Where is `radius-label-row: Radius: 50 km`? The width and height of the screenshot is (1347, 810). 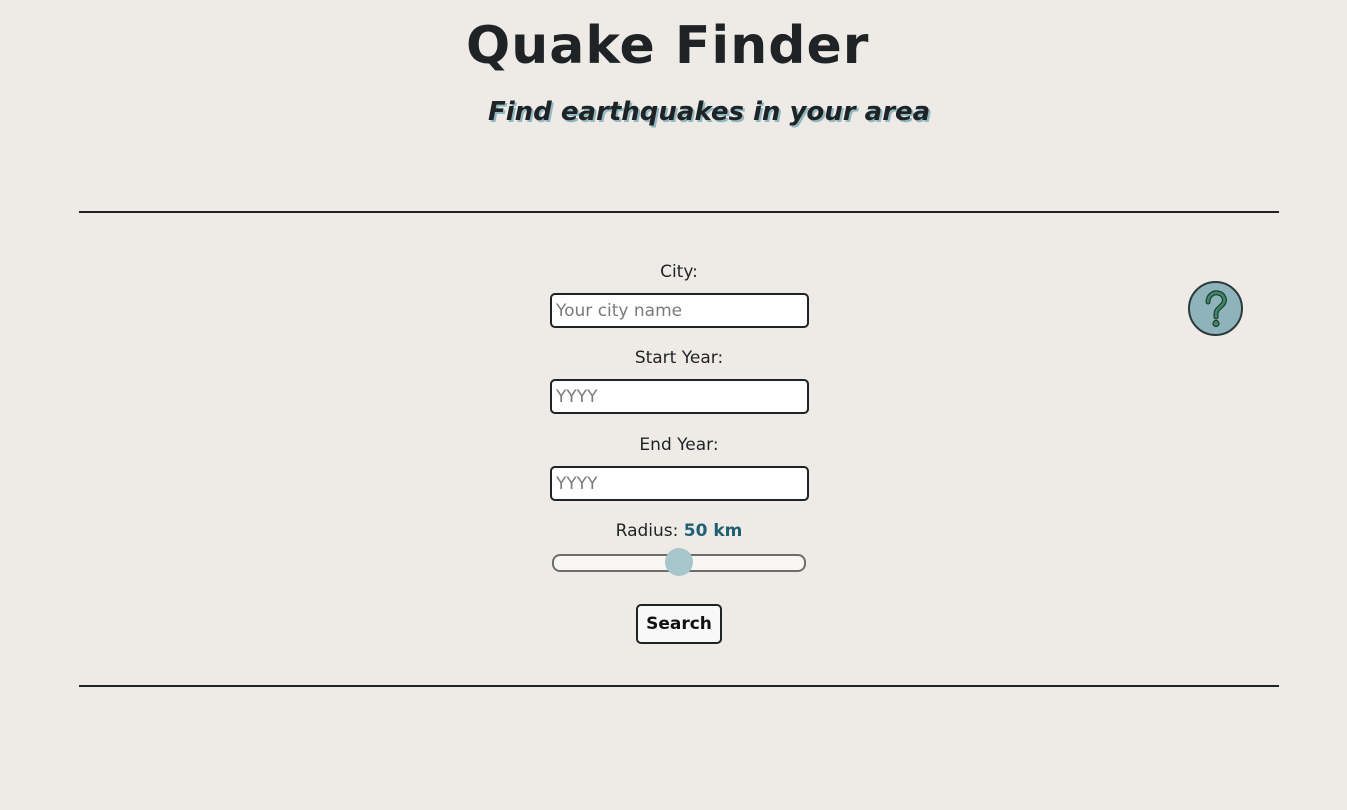
radius-label-row: Radius: 50 km is located at coordinates (679, 531).